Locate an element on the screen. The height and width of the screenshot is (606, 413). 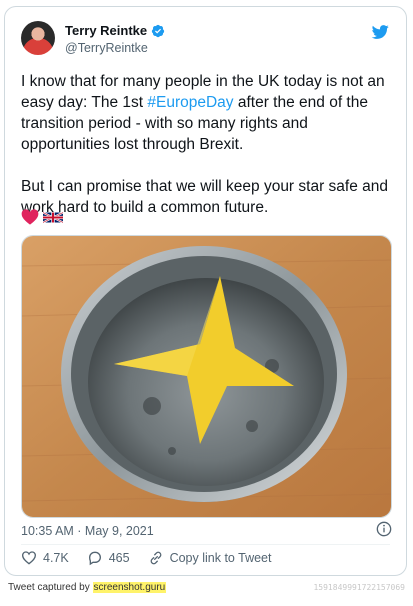
link-icon is located at coordinates (155, 558).